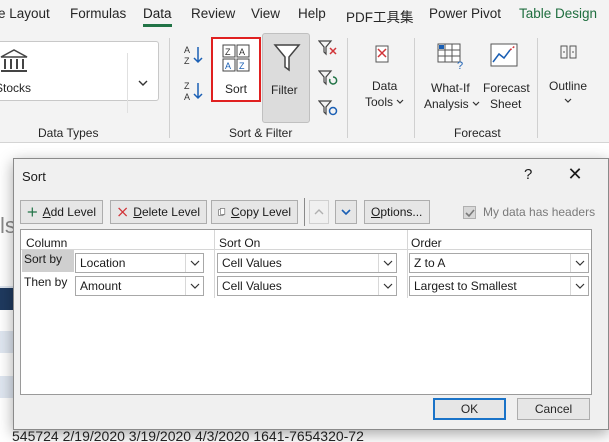 This screenshot has height=442, width=609. Describe the element at coordinates (32, 212) in the screenshot. I see `plus-icon` at that location.